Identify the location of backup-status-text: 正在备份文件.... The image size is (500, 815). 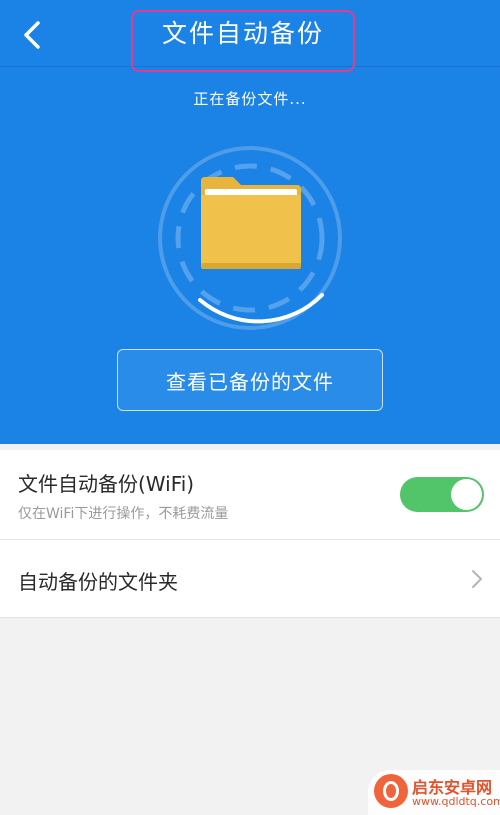
(250, 99).